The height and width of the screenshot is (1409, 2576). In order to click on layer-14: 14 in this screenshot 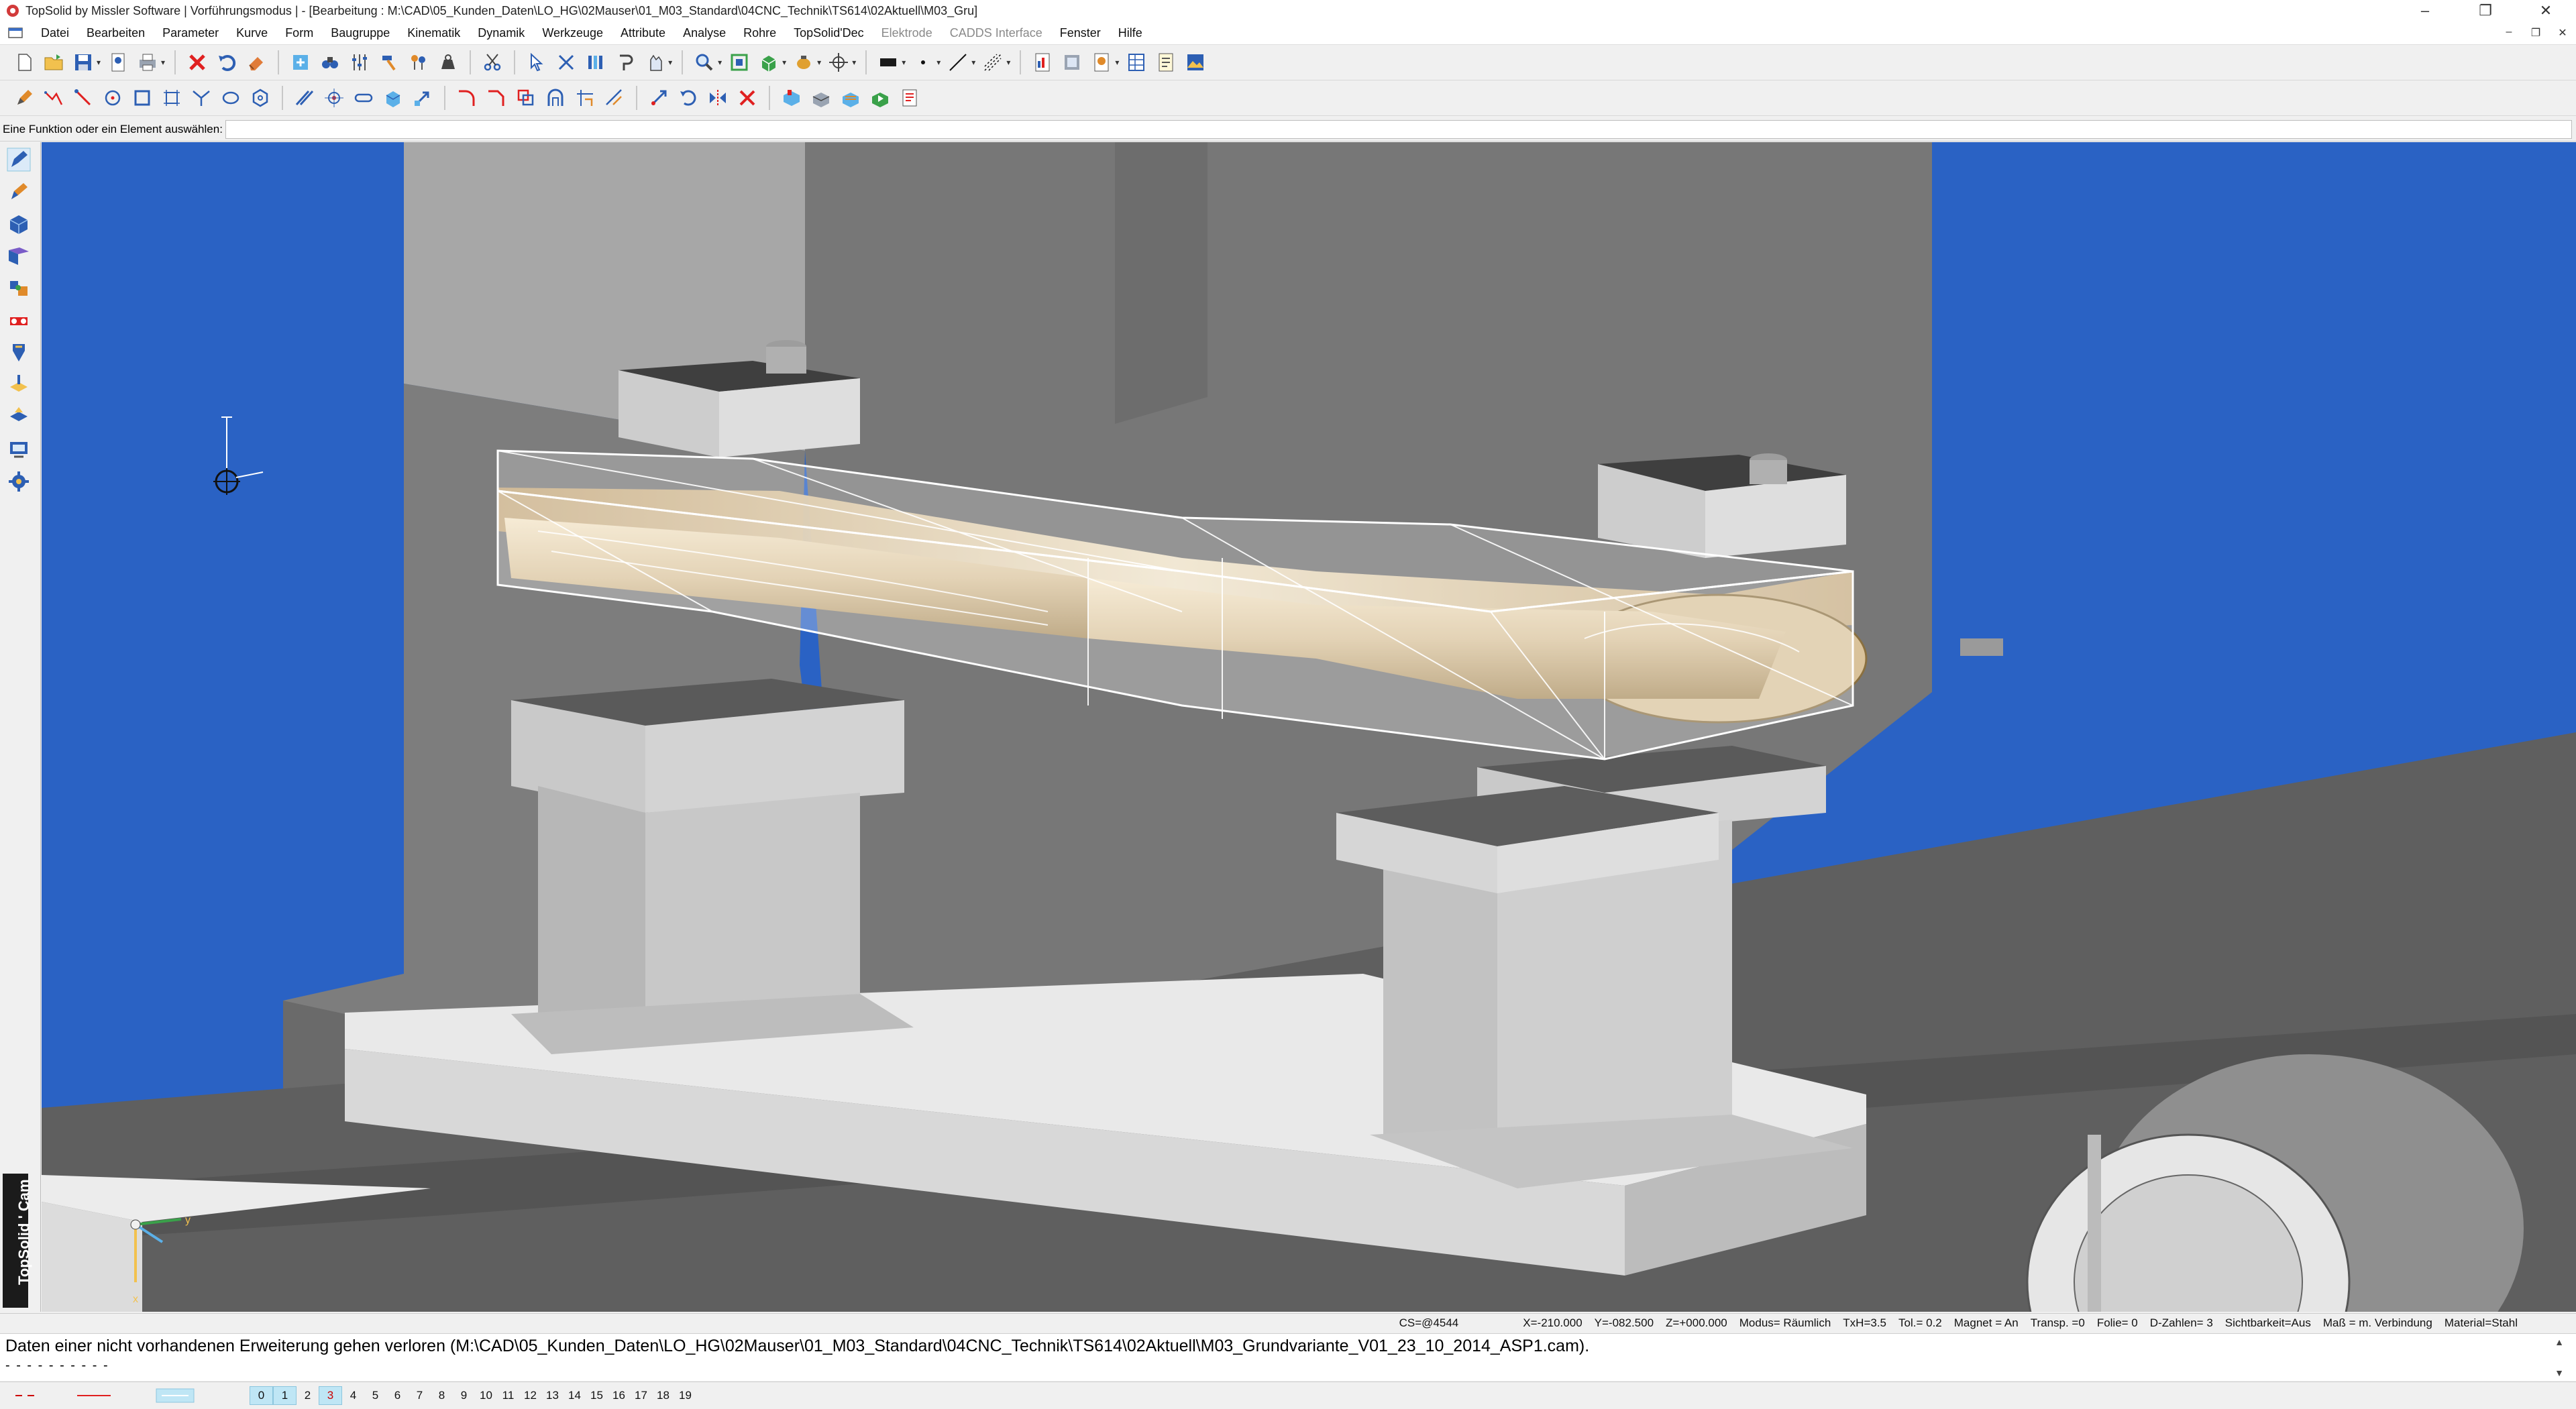, I will do `click(575, 1395)`.